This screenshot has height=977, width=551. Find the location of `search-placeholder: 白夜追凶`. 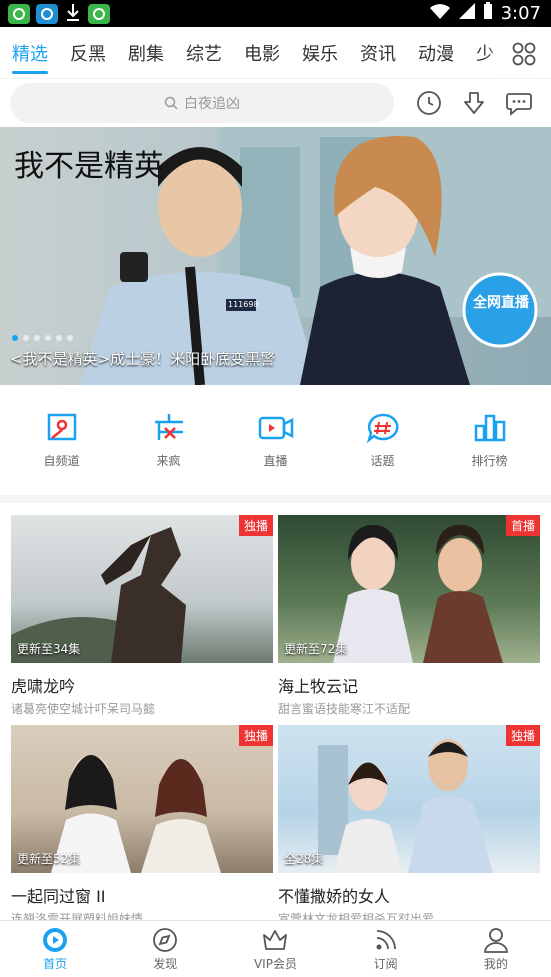

search-placeholder: 白夜追凶 is located at coordinates (212, 104).